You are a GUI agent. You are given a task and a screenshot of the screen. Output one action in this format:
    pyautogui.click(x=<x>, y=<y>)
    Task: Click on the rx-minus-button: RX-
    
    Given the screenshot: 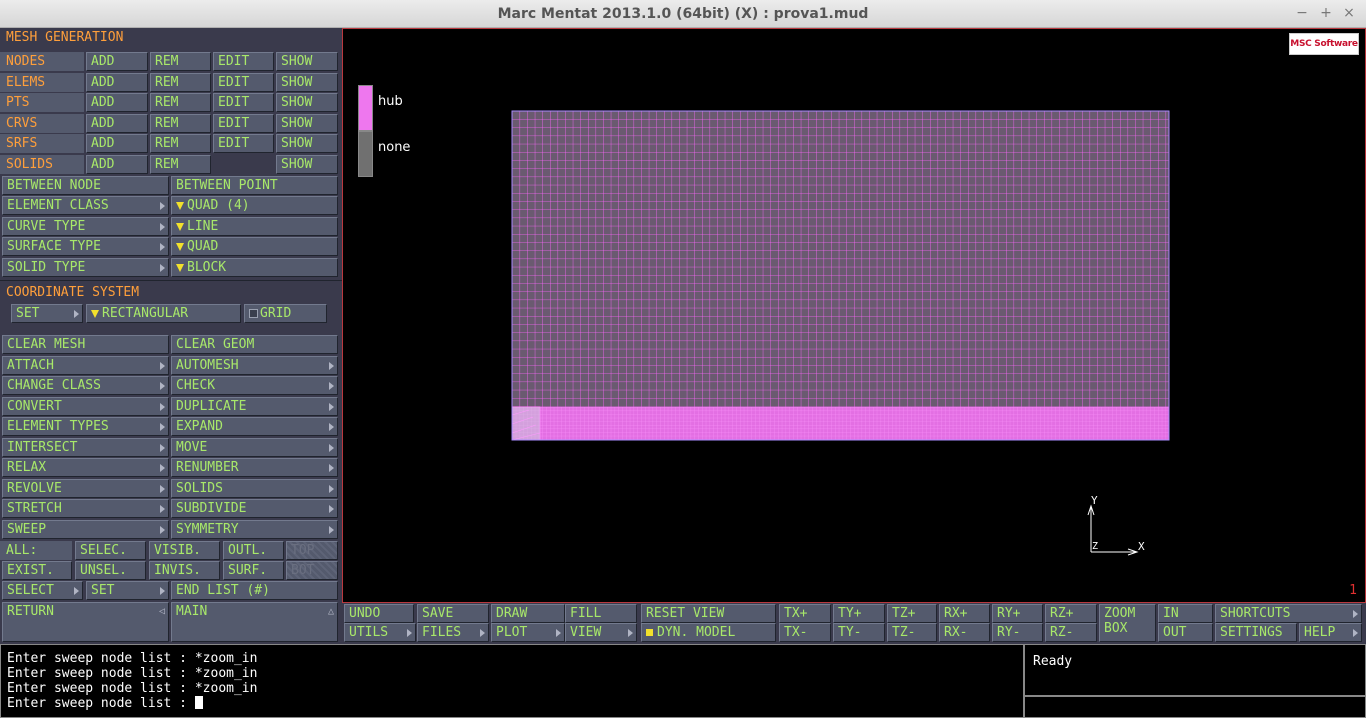 What is the action you would take?
    pyautogui.click(x=964, y=632)
    